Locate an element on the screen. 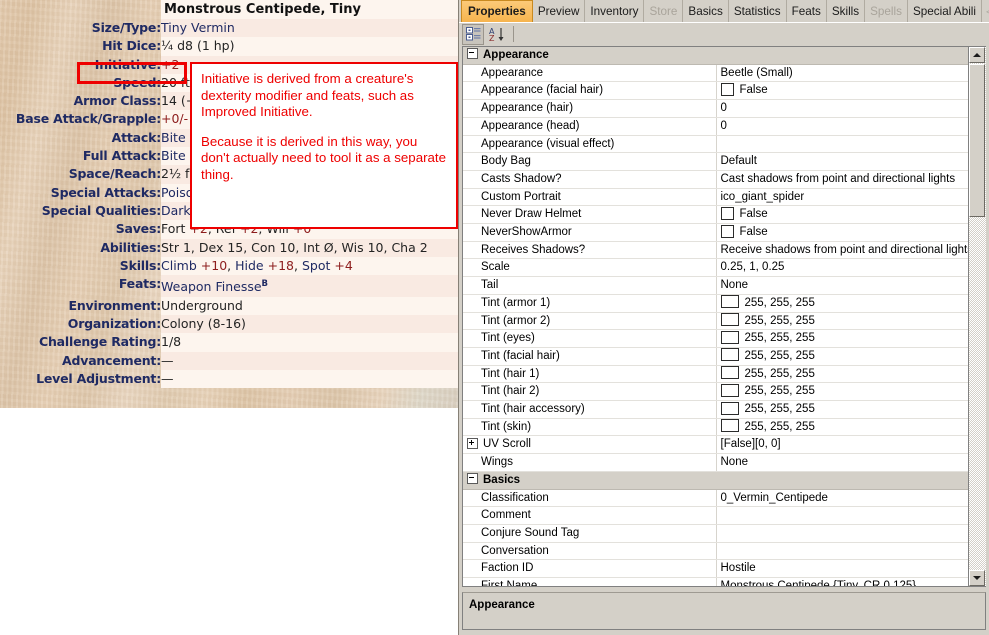 The height and width of the screenshot is (635, 989). property-row: Appearance Beetle (Small) is located at coordinates (716, 73).